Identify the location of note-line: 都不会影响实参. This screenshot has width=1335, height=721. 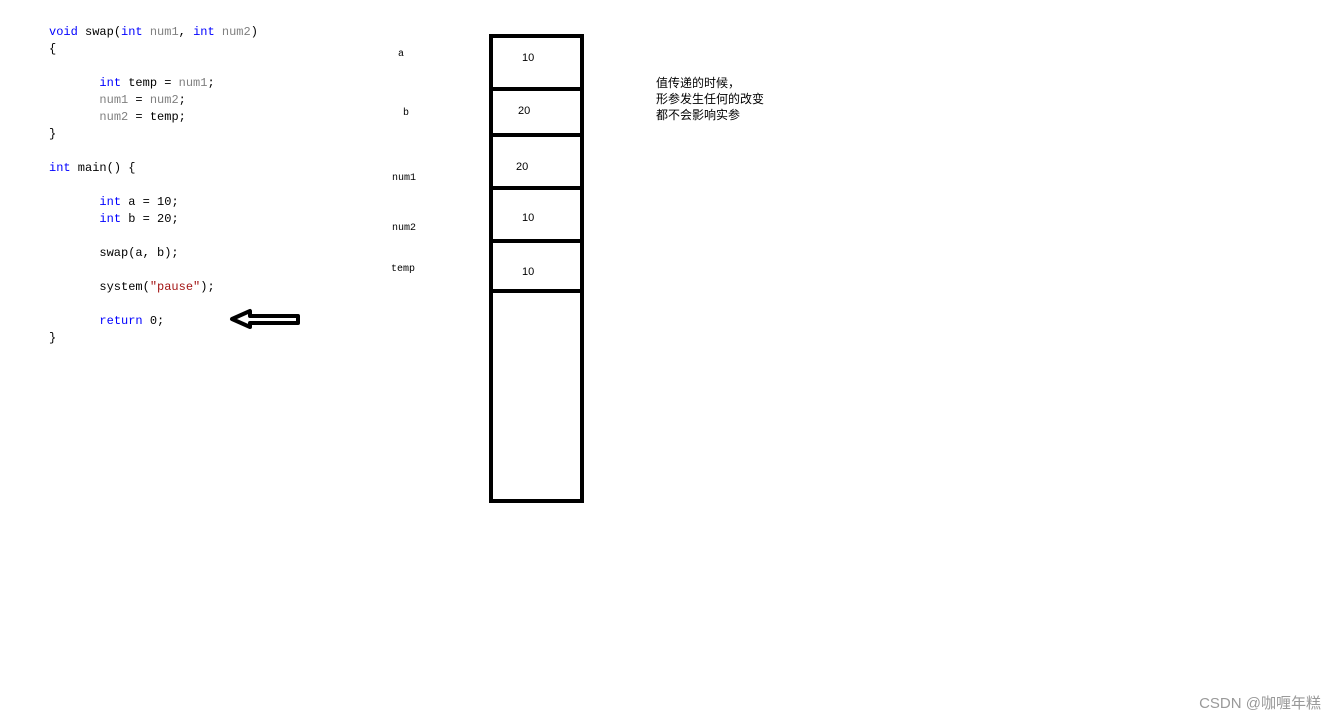
(698, 115).